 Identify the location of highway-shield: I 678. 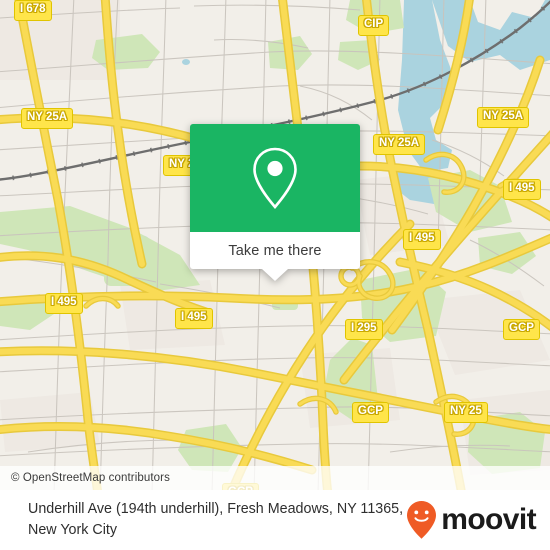
(33, 10).